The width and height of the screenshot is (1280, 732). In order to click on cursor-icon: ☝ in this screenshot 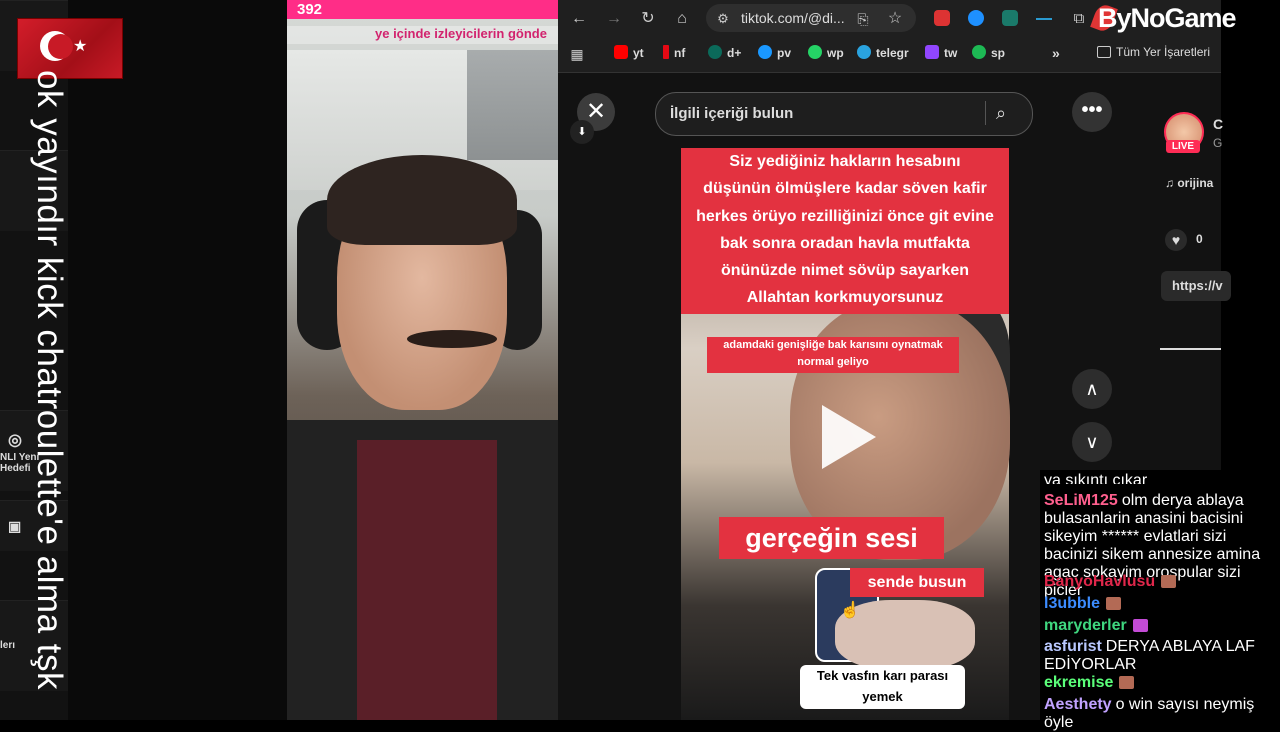, I will do `click(850, 610)`.